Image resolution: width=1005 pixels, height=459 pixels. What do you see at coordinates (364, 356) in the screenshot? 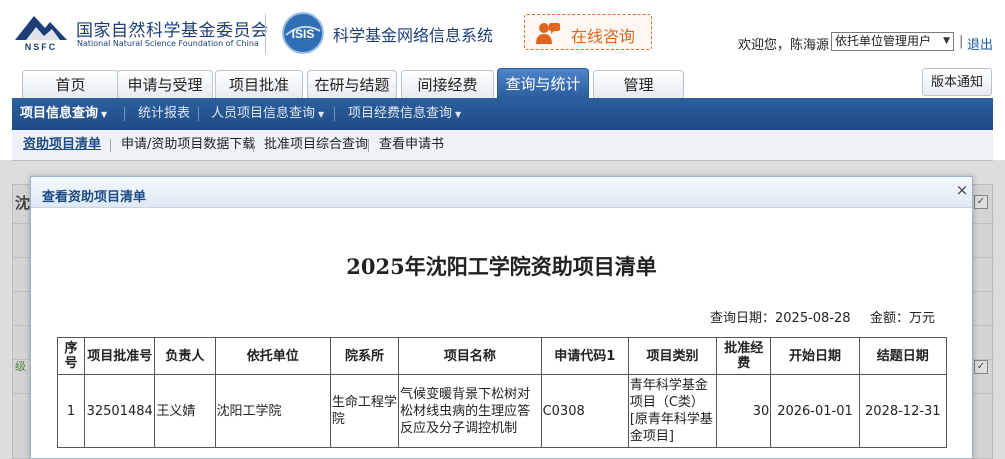
I see `col-header-department: 院系所` at bounding box center [364, 356].